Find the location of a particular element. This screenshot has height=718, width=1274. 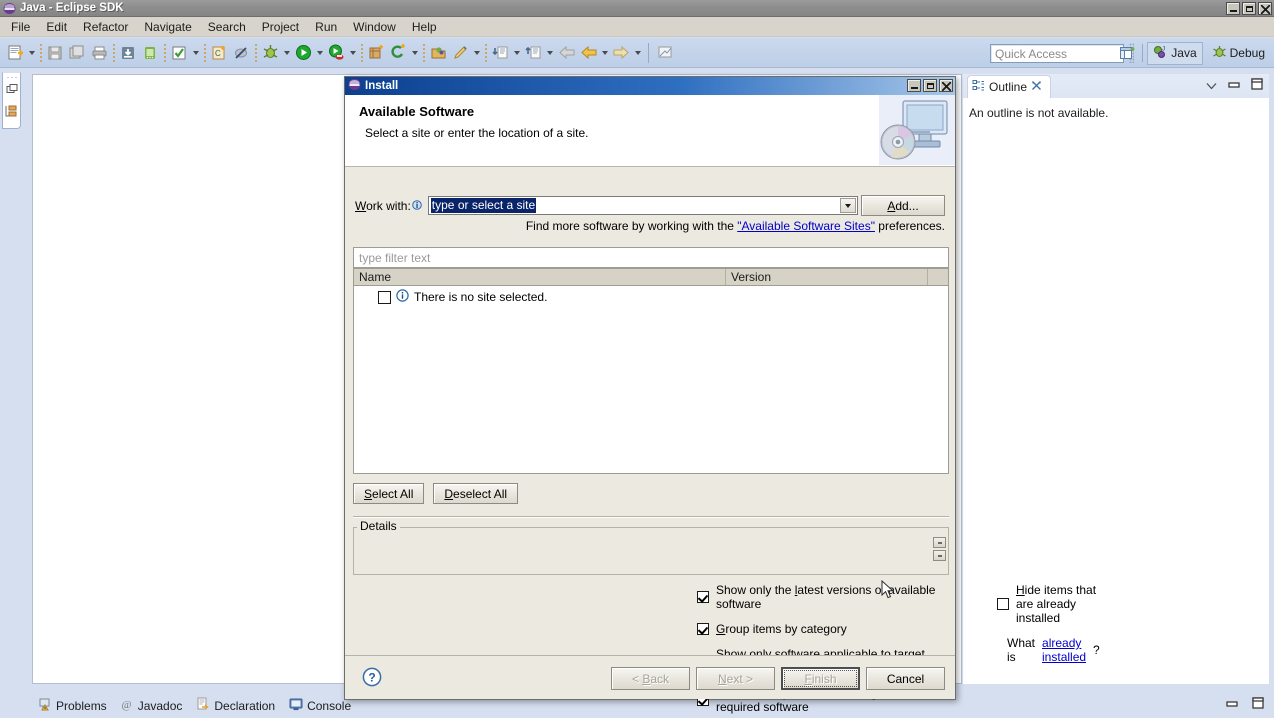

work-with-value: type or select a site is located at coordinates (483, 205).